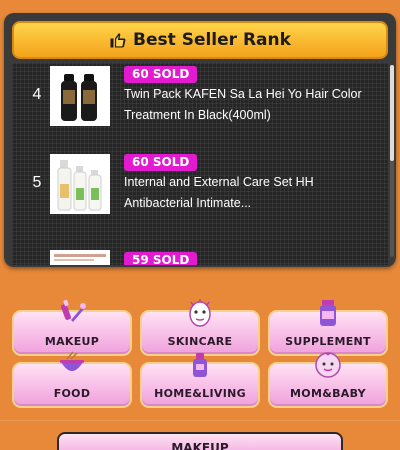  What do you see at coordinates (200, 341) in the screenshot?
I see `category-label: SKINCARE` at bounding box center [200, 341].